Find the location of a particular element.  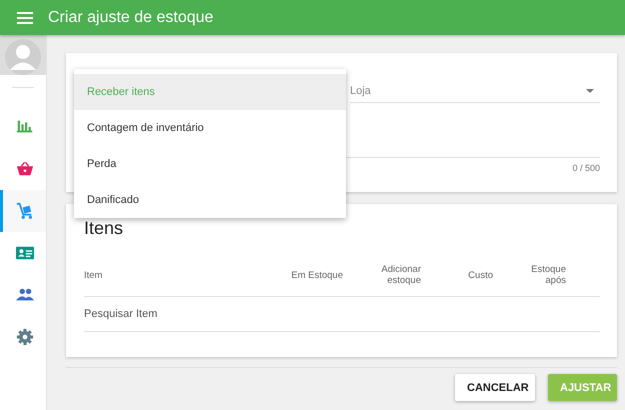

store-select: Loja is located at coordinates (475, 91).